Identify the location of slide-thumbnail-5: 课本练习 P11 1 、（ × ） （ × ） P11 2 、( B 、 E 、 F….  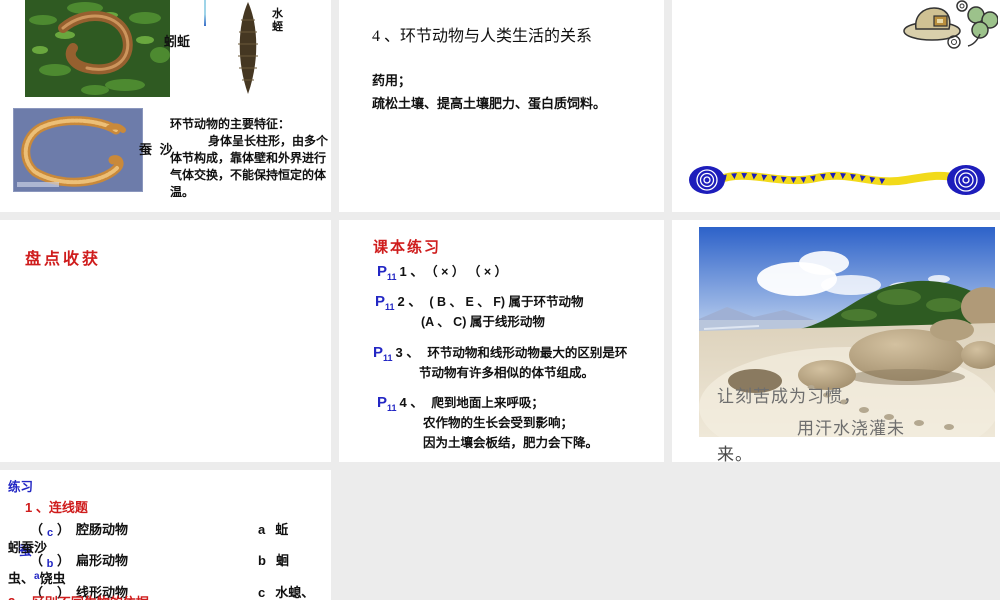
(501, 341).